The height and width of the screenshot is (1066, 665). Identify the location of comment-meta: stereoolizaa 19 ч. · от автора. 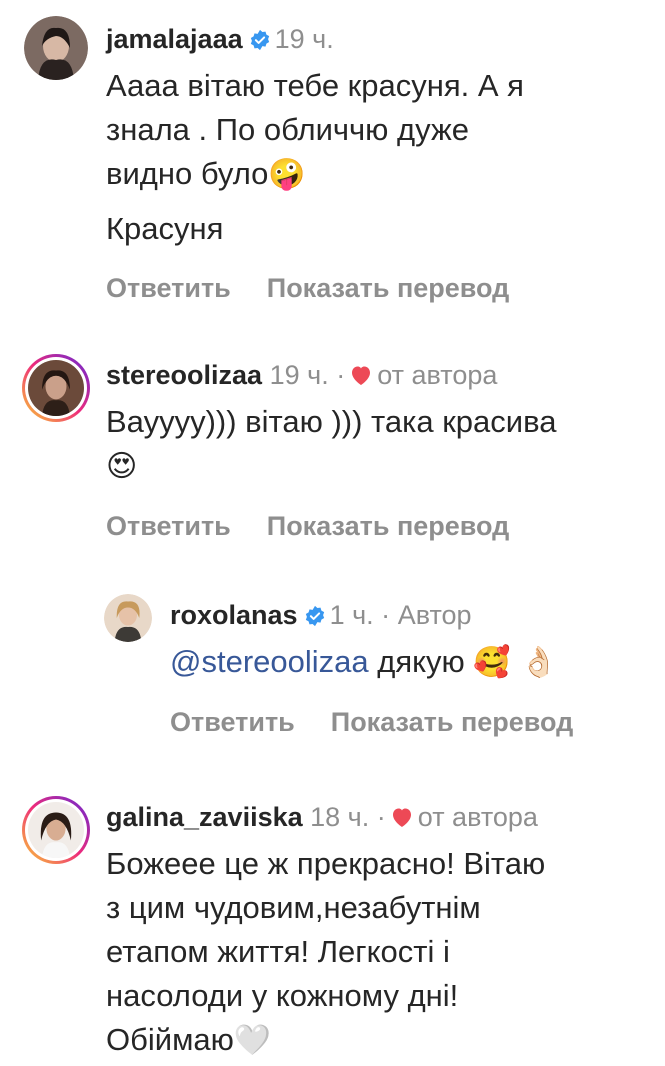
(376, 375).